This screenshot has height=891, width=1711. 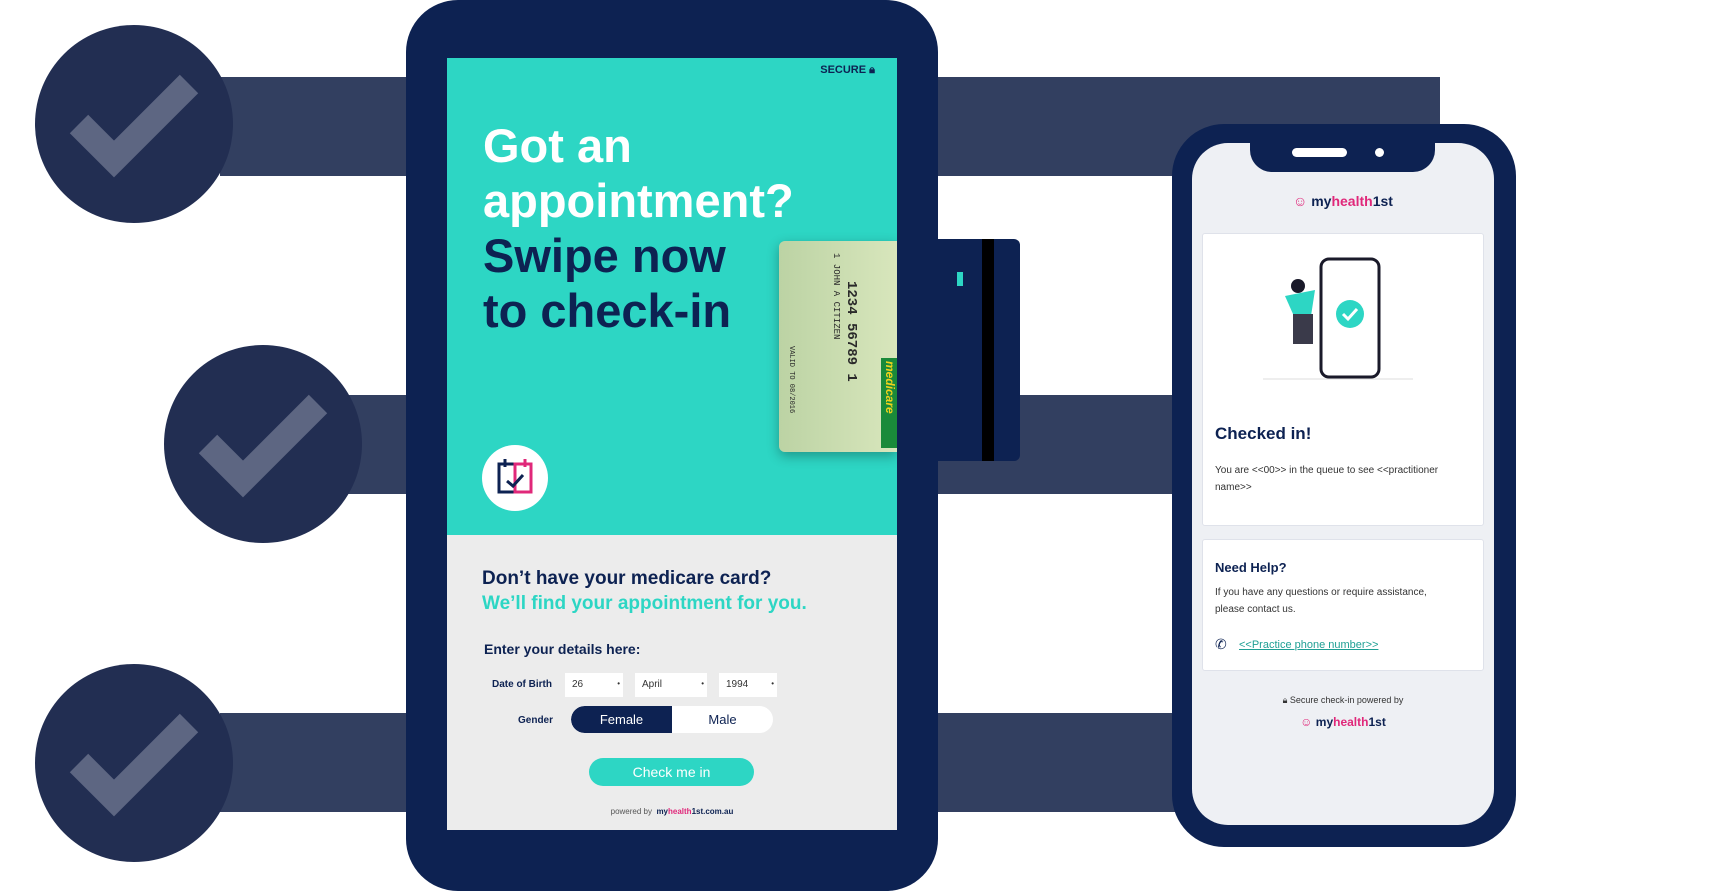 I want to click on practice-phone-link: <<Practice phone number>>, so click(x=1308, y=645).